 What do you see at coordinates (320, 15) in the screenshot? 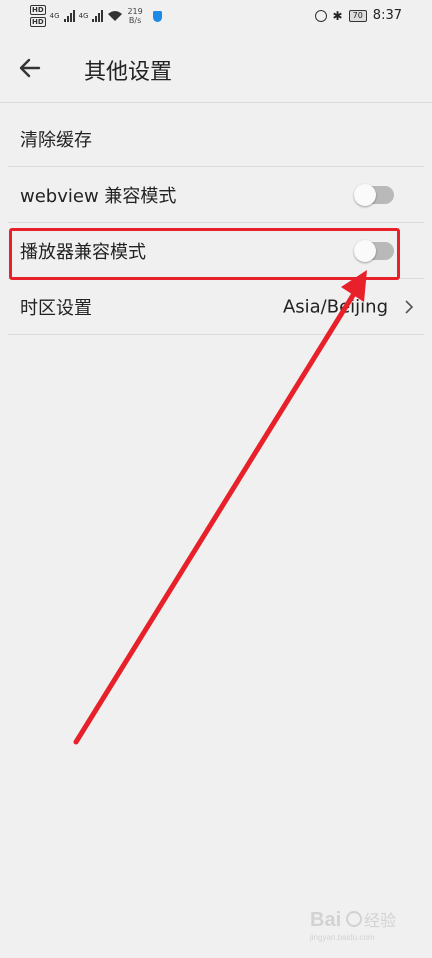
I see `alarm-icon` at bounding box center [320, 15].